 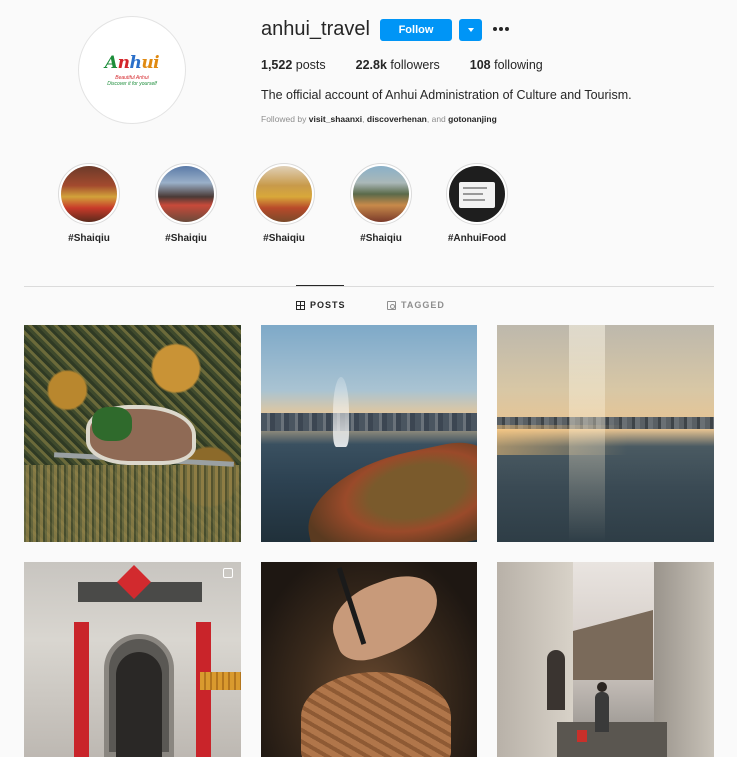 What do you see at coordinates (320, 285) in the screenshot?
I see `active-tab-indicator` at bounding box center [320, 285].